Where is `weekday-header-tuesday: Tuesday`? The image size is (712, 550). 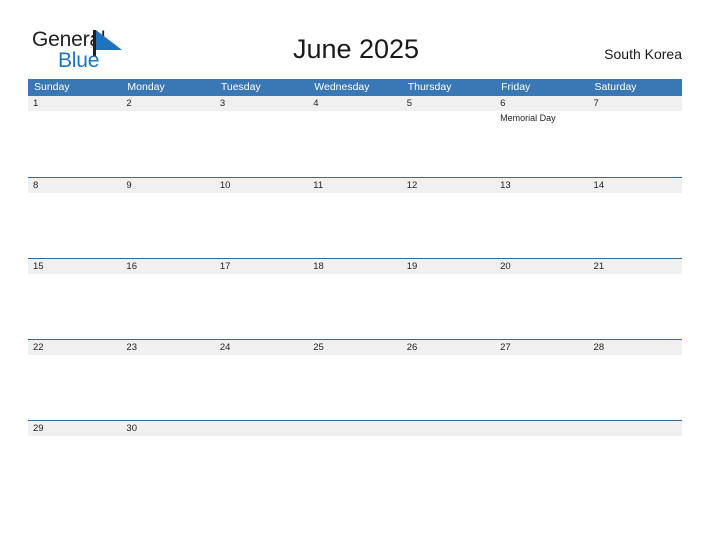
weekday-header-tuesday: Tuesday is located at coordinates (240, 87).